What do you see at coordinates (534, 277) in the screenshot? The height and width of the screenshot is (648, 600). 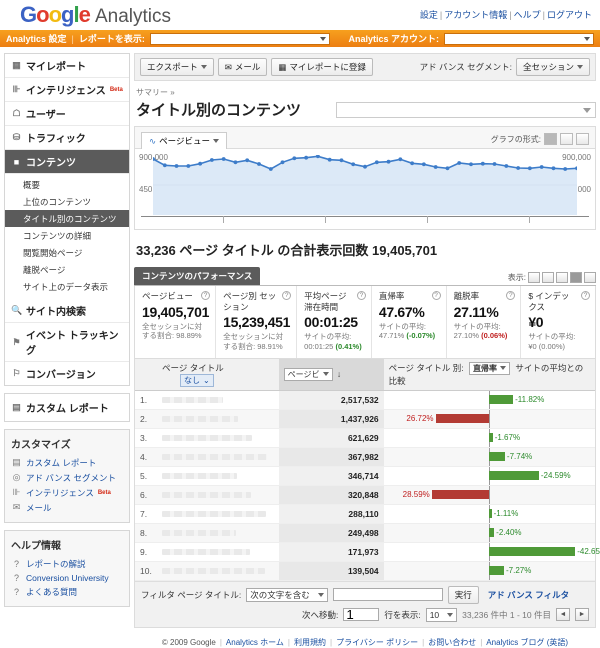 I see `table-view-icon` at bounding box center [534, 277].